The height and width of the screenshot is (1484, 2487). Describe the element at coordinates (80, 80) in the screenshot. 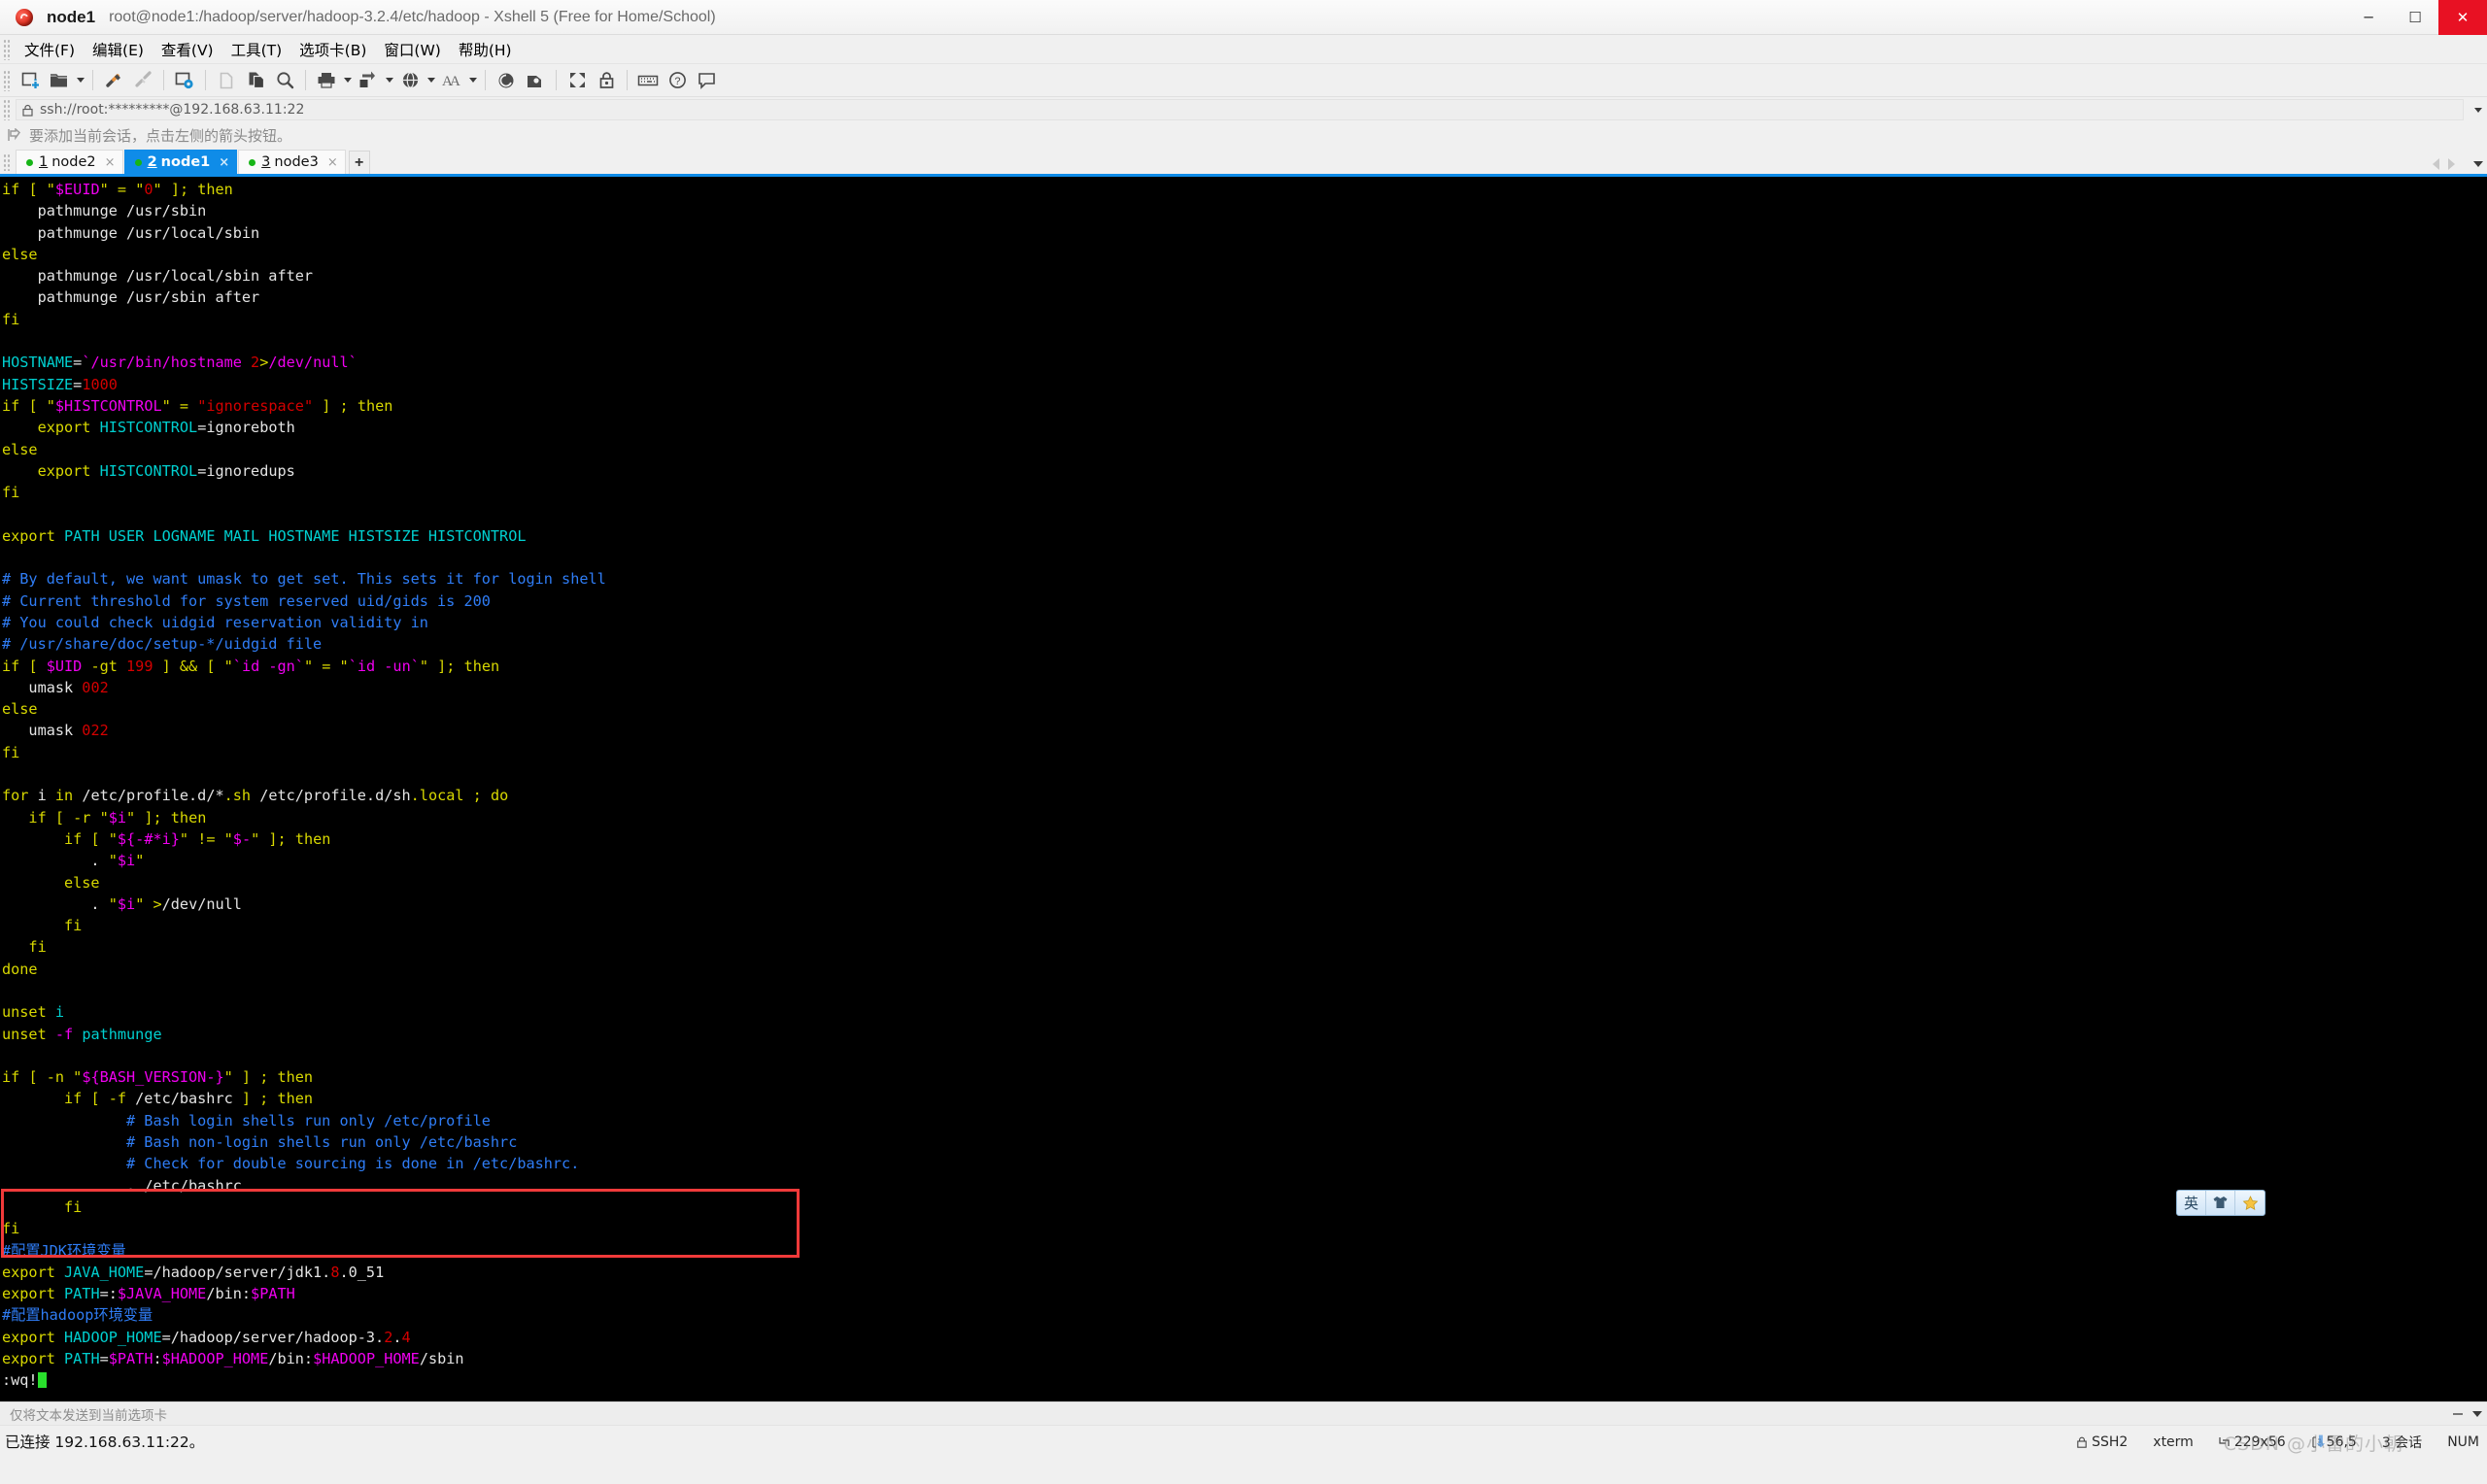

I see `open-folder-dropdown-arrow` at that location.